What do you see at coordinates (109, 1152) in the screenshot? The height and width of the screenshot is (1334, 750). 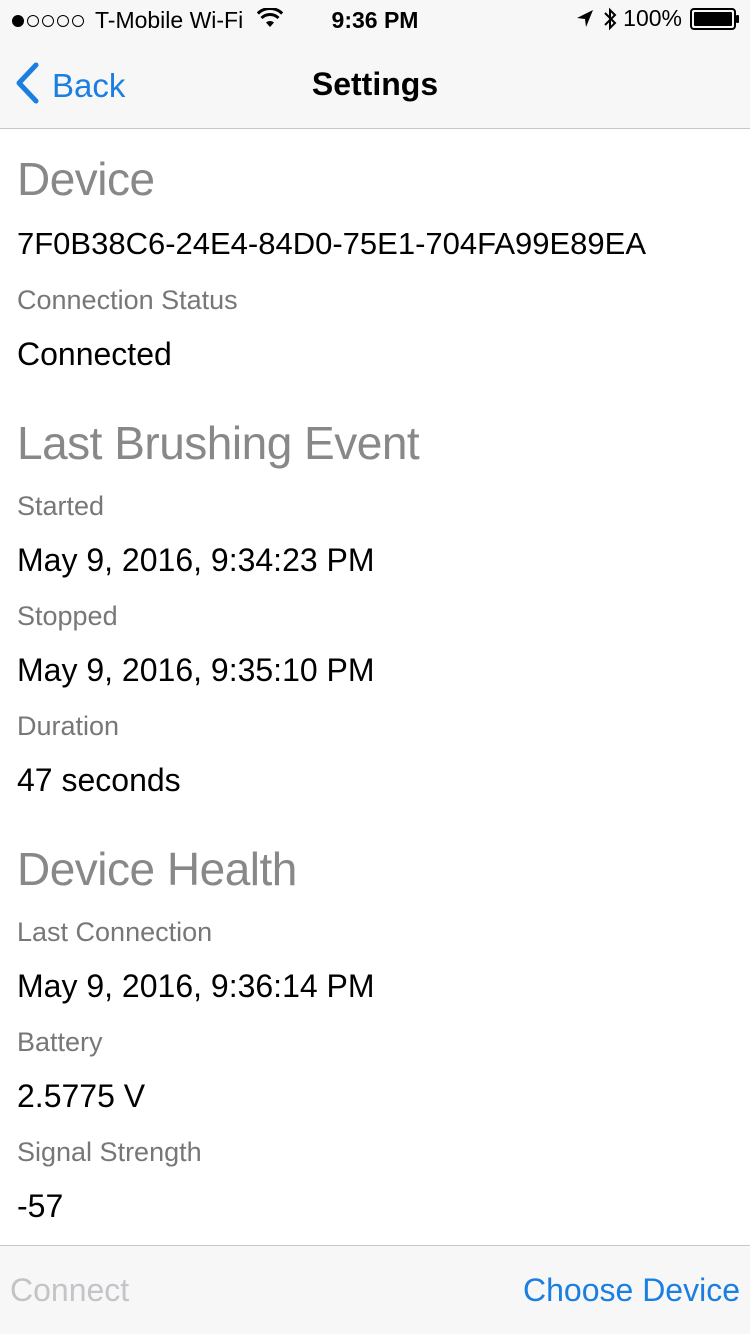 I see `signal-strength-label: Signal Strength` at bounding box center [109, 1152].